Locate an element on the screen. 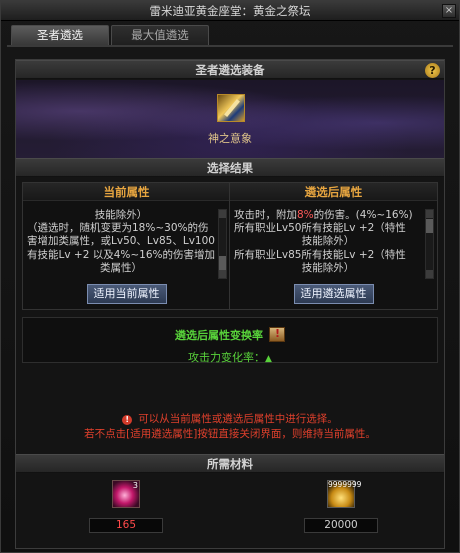  notice-line-2: 若不点击[适用遴选属性]按钮直接关闭界面，则维持当前属性。 is located at coordinates (230, 434).